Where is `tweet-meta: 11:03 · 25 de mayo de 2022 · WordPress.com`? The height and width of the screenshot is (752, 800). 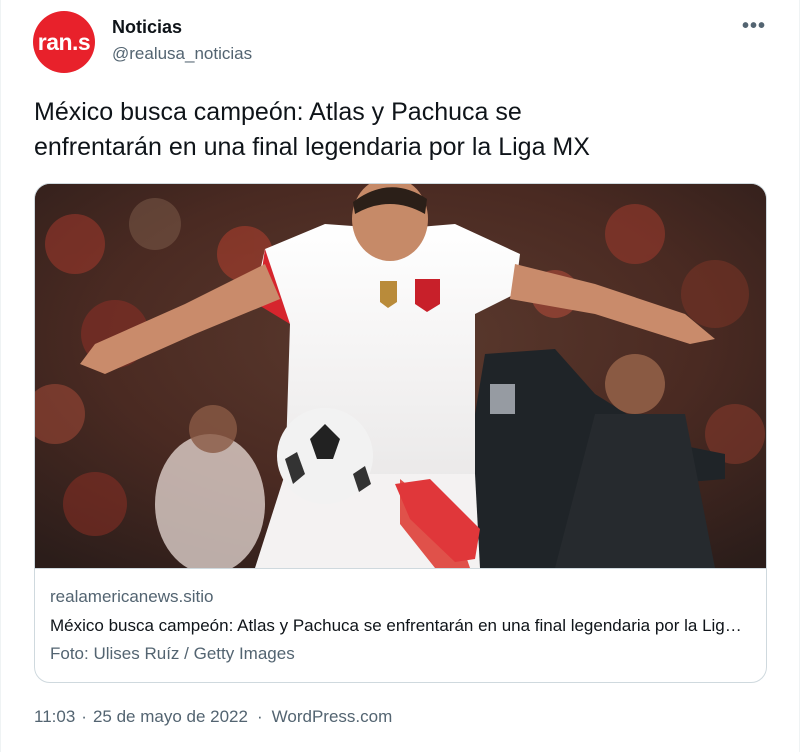
tweet-meta: 11:03 · 25 de mayo de 2022 · WordPress.com is located at coordinates (213, 717).